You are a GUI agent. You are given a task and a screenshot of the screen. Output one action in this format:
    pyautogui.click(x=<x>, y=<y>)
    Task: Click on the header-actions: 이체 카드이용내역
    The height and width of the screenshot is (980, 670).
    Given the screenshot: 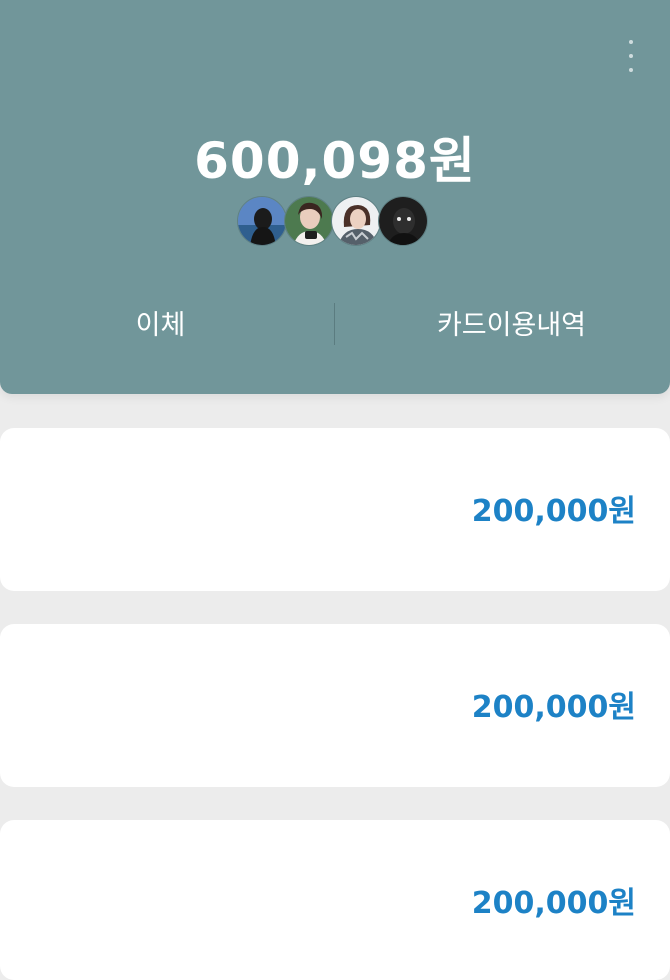 What is the action you would take?
    pyautogui.click(x=335, y=322)
    